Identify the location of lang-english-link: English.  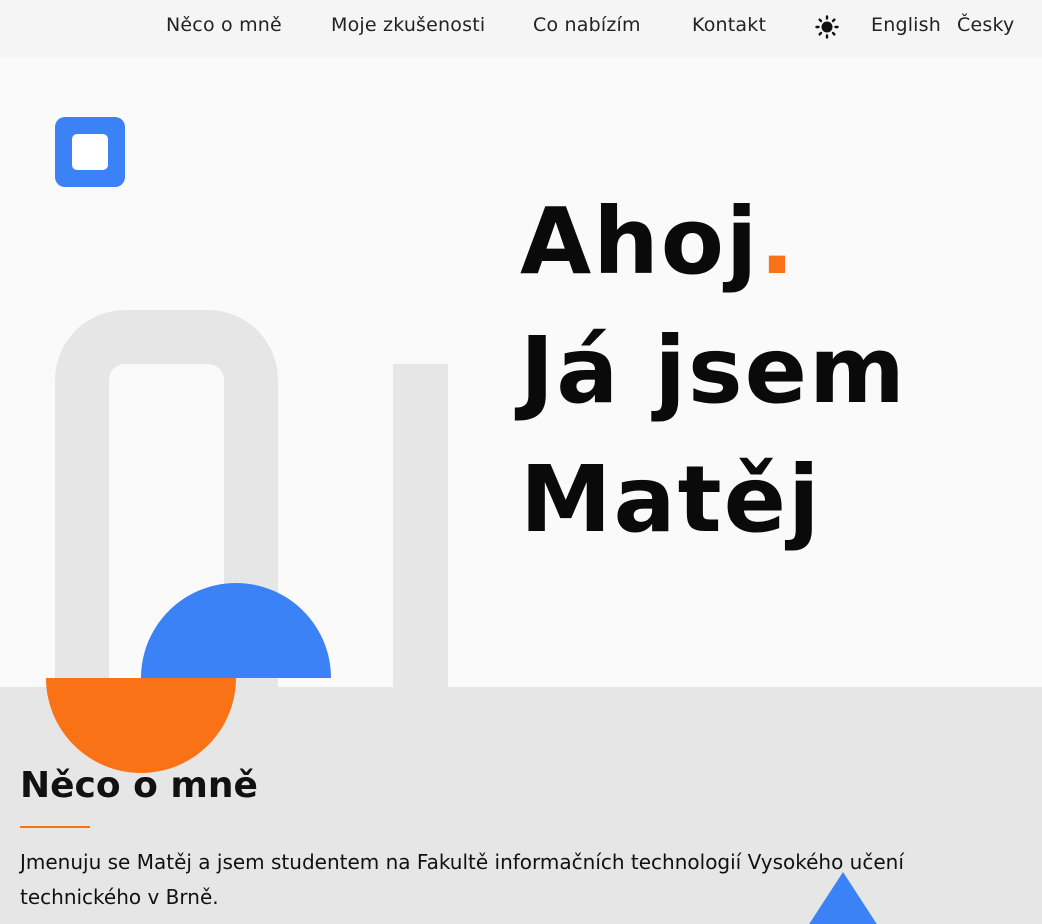
(906, 25).